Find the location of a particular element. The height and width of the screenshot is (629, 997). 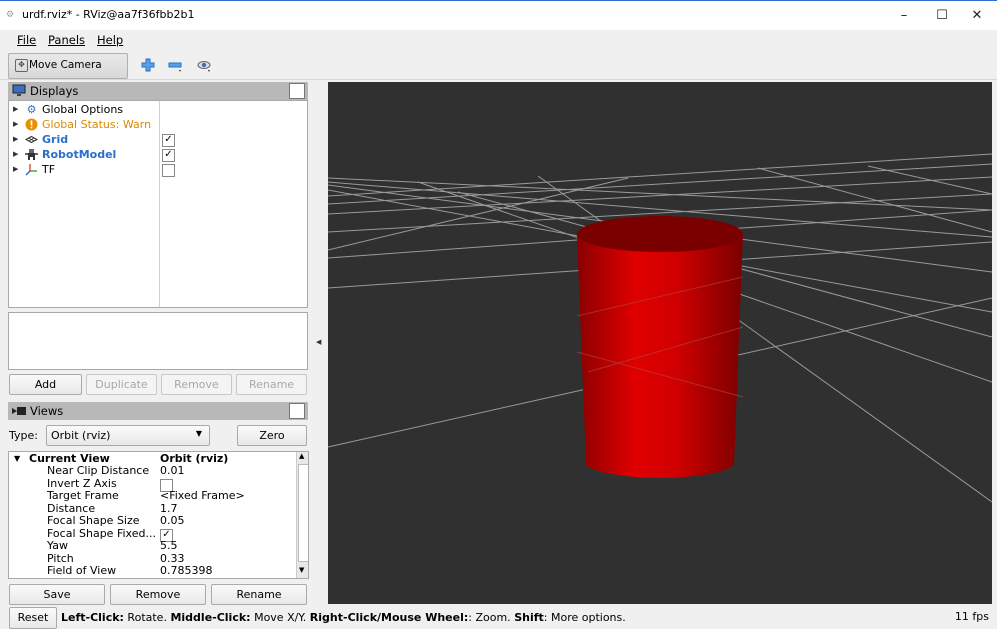

robot-icon is located at coordinates (31, 154).